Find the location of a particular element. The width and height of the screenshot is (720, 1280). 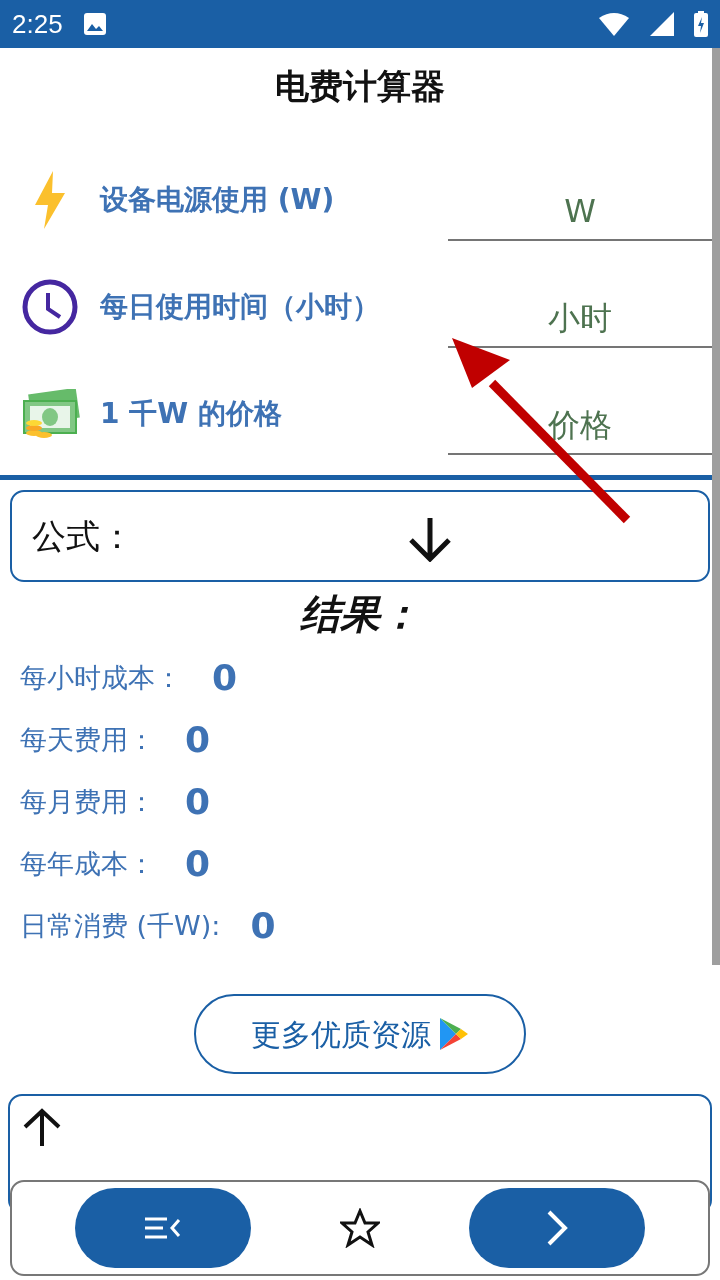

result-label: 每天费用： is located at coordinates (87, 739).